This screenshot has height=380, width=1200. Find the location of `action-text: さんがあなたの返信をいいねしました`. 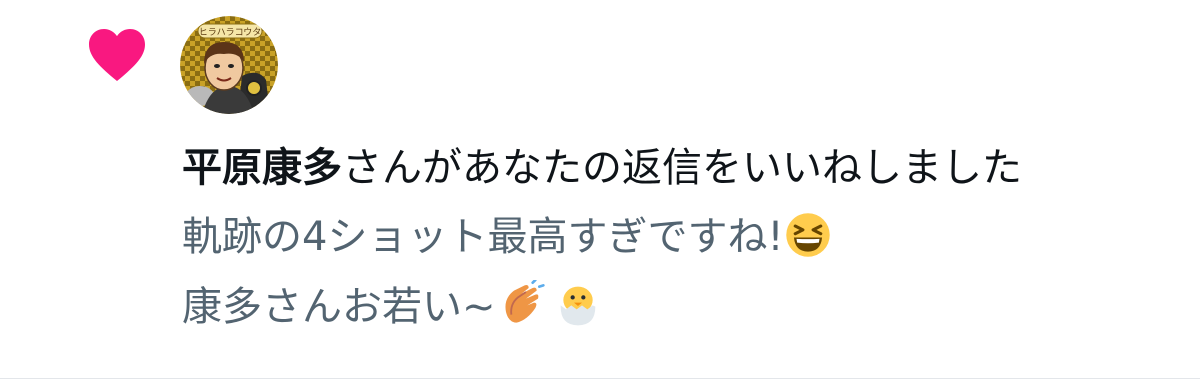

action-text: さんがあなたの返信をいいねしました is located at coordinates (682, 168).